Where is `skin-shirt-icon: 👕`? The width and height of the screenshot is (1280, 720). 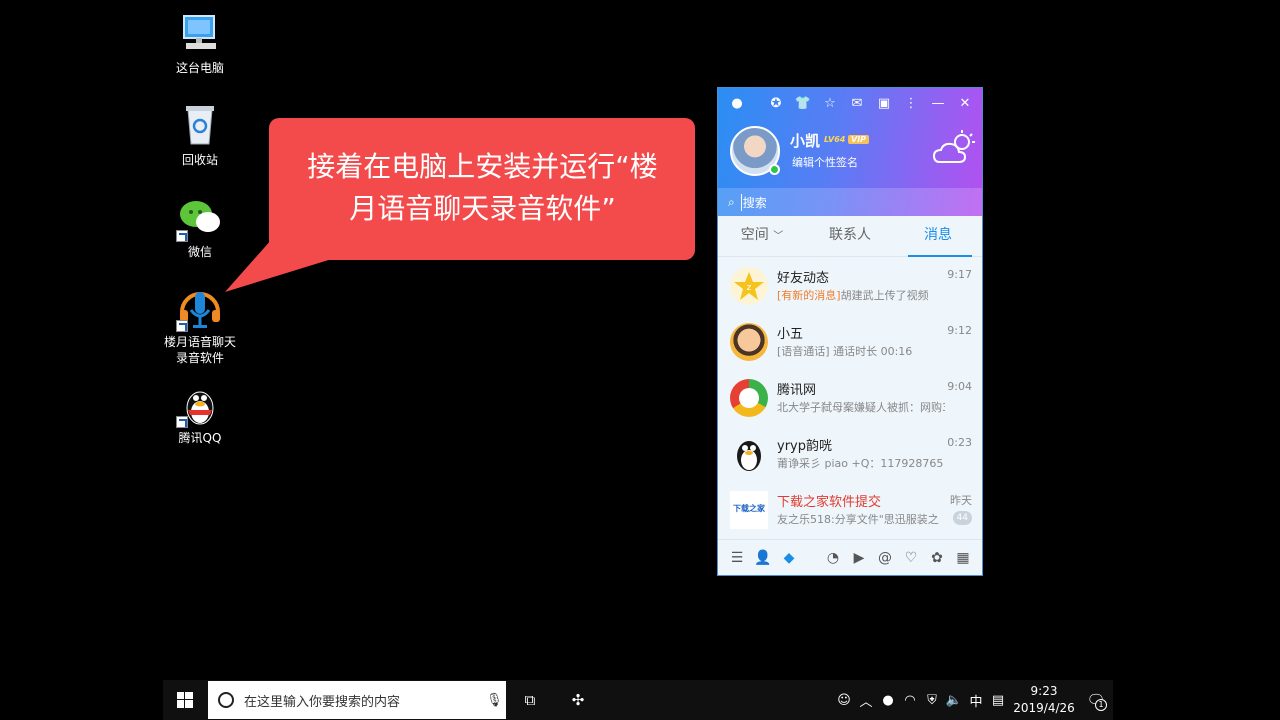 skin-shirt-icon: 👕 is located at coordinates (803, 103).